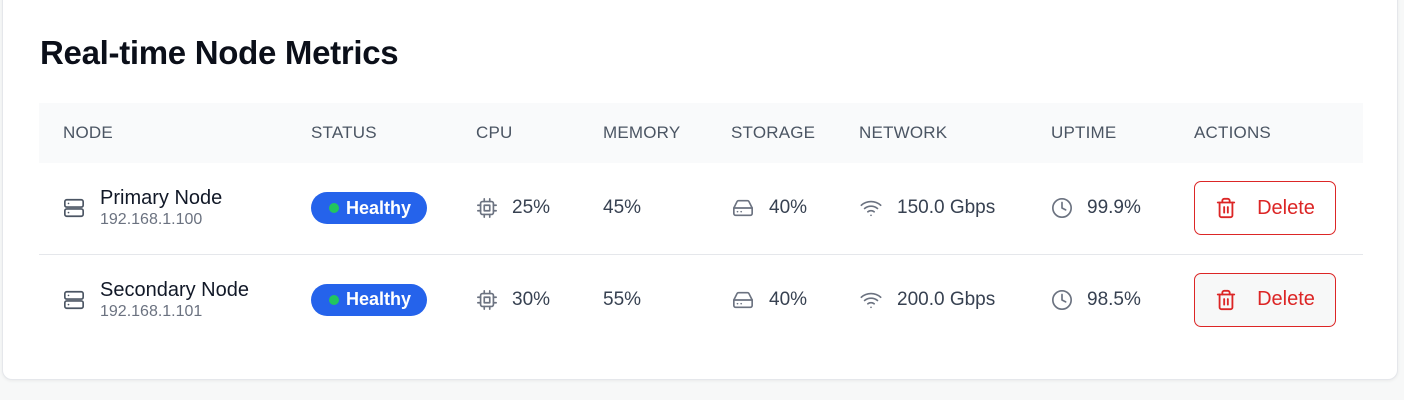  What do you see at coordinates (344, 132) in the screenshot?
I see `header-status: STATUS` at bounding box center [344, 132].